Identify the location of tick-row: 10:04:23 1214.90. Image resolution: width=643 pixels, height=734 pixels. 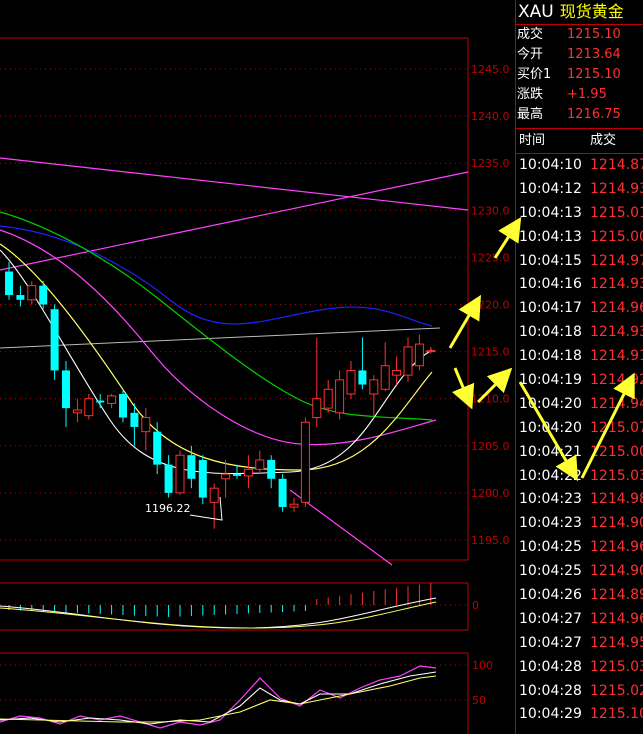
(579, 524).